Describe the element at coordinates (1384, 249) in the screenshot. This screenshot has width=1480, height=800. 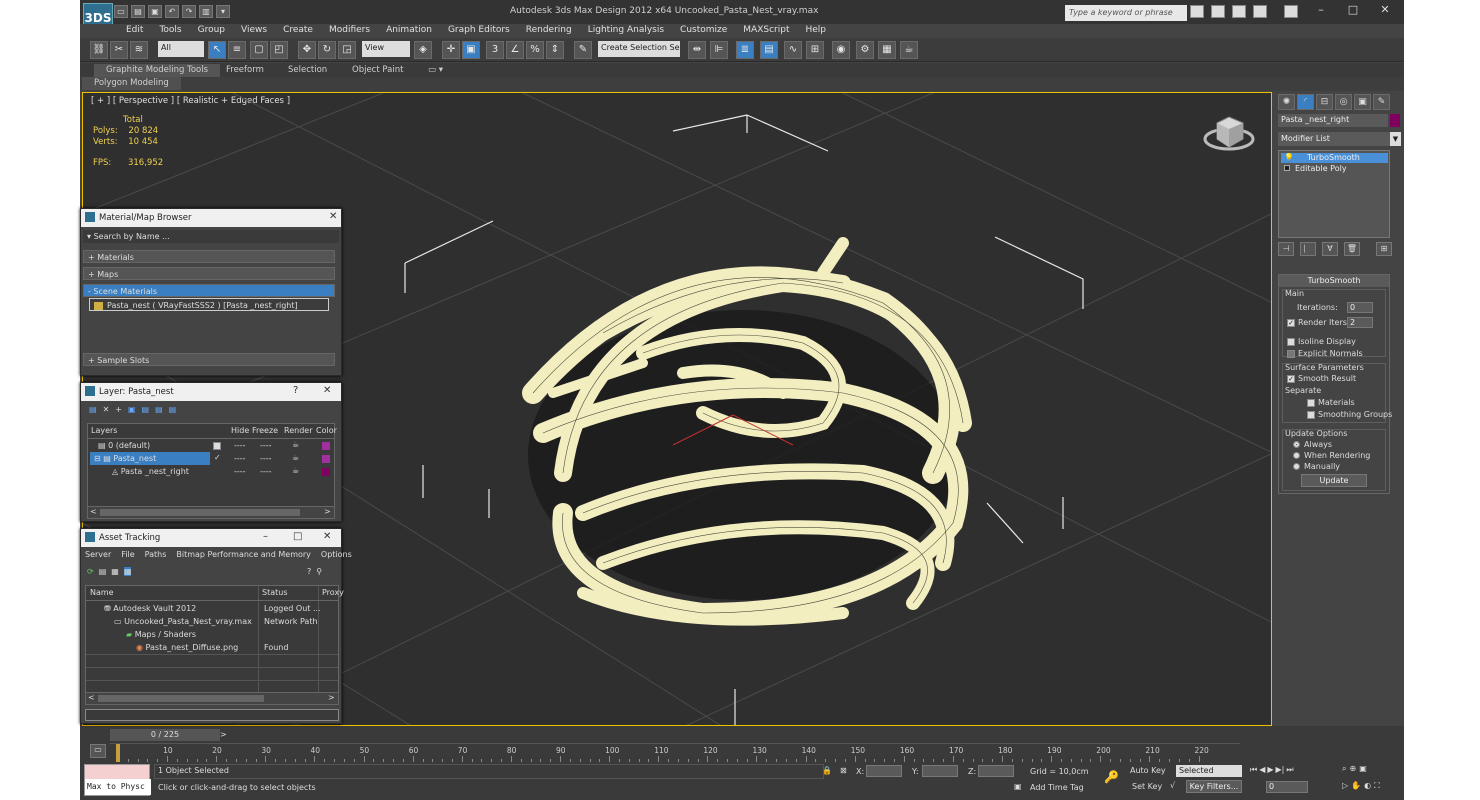
I see `configure-sets-icon: ⊞` at that location.